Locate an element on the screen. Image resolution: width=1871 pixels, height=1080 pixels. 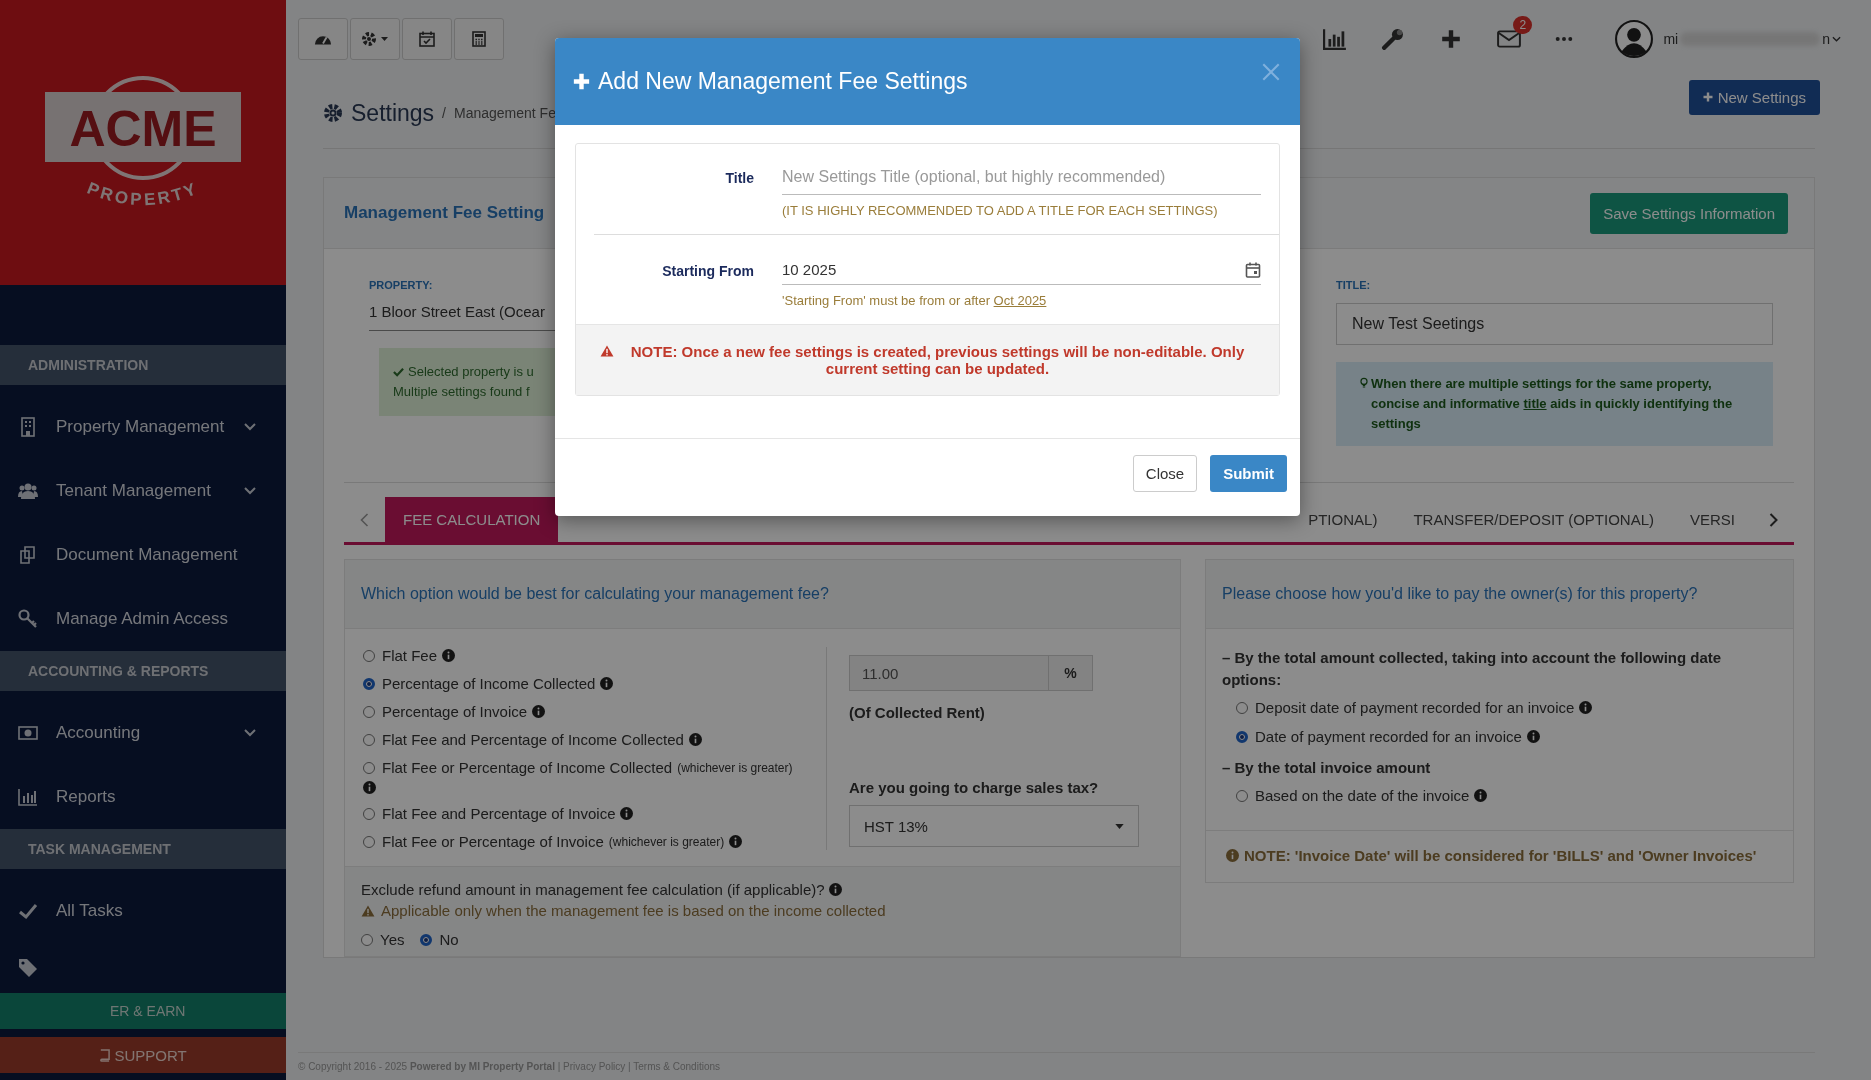
option-label: No is located at coordinates (449, 939).